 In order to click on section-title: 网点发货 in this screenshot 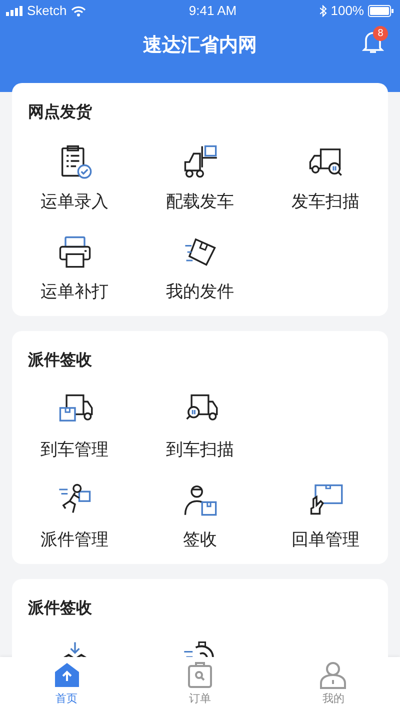, I will do `click(60, 112)`.